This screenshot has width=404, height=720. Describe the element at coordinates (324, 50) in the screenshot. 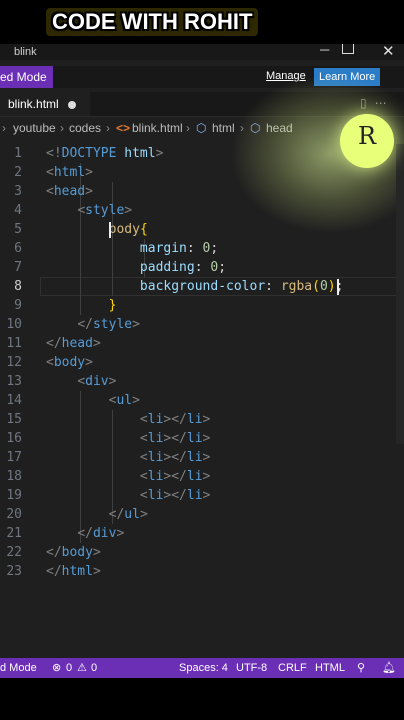

I see `minimize-icon: ─` at that location.